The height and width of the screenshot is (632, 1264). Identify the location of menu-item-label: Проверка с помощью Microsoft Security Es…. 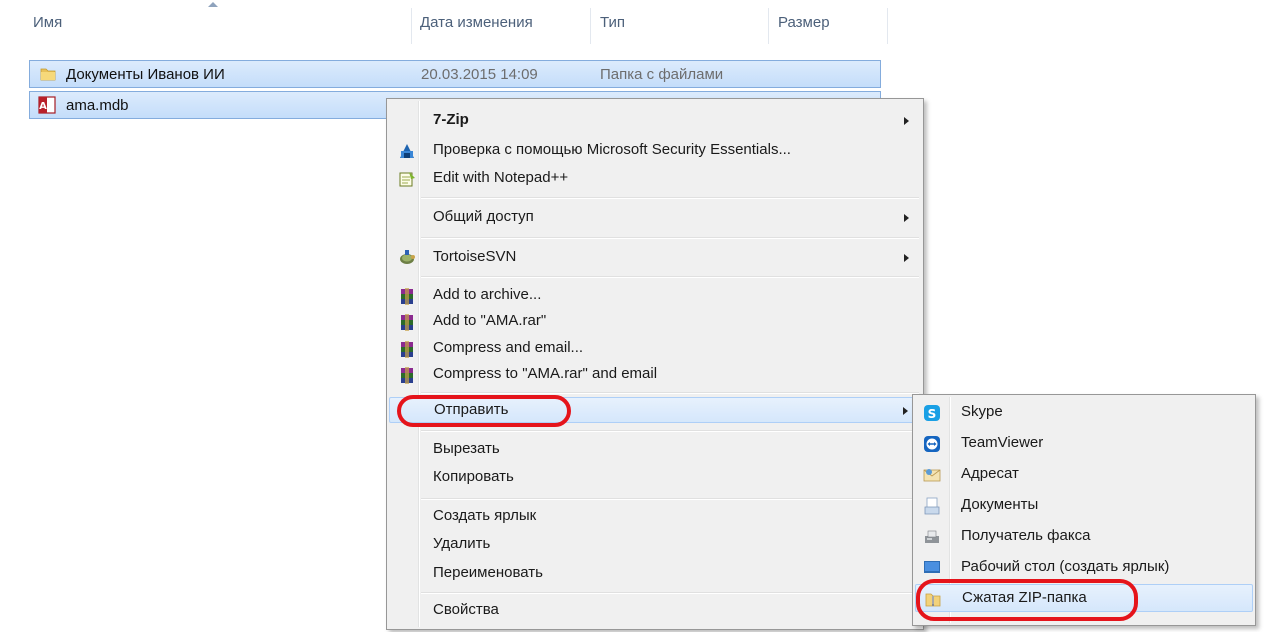
(612, 149).